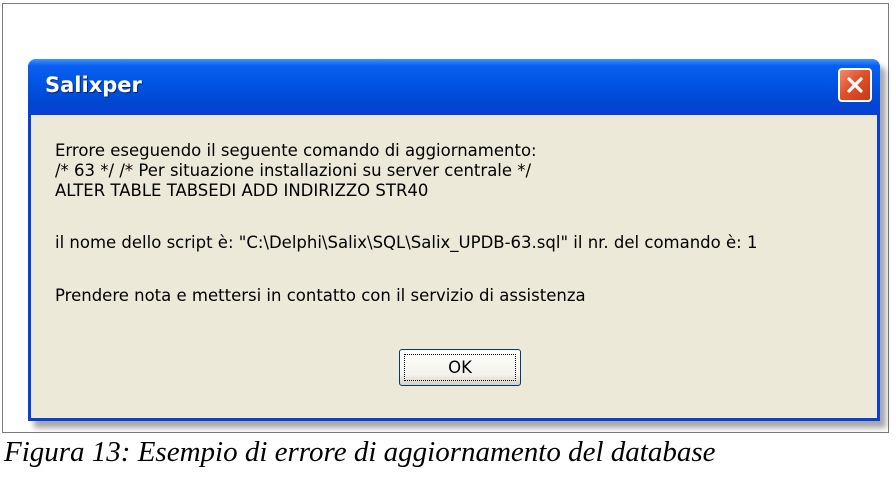 The height and width of the screenshot is (480, 896). I want to click on close-button, so click(855, 85).